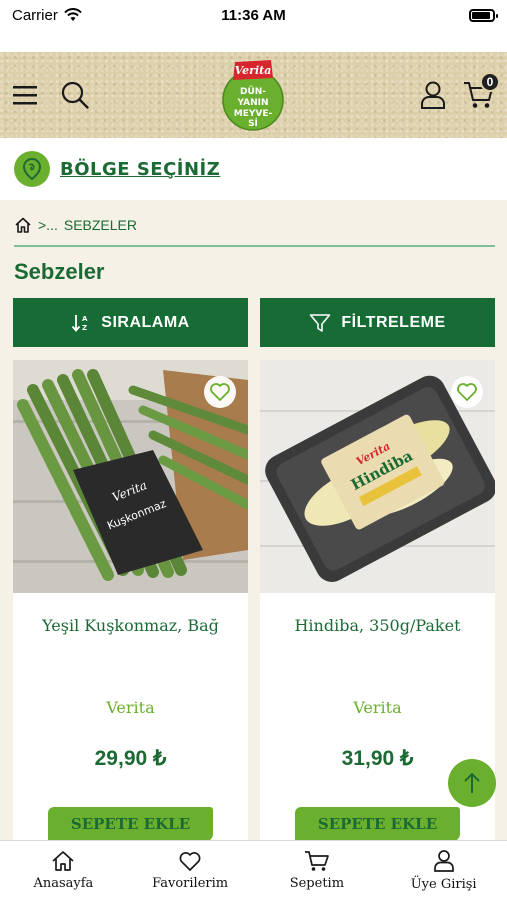  I want to click on cart-icon, so click(316, 861).